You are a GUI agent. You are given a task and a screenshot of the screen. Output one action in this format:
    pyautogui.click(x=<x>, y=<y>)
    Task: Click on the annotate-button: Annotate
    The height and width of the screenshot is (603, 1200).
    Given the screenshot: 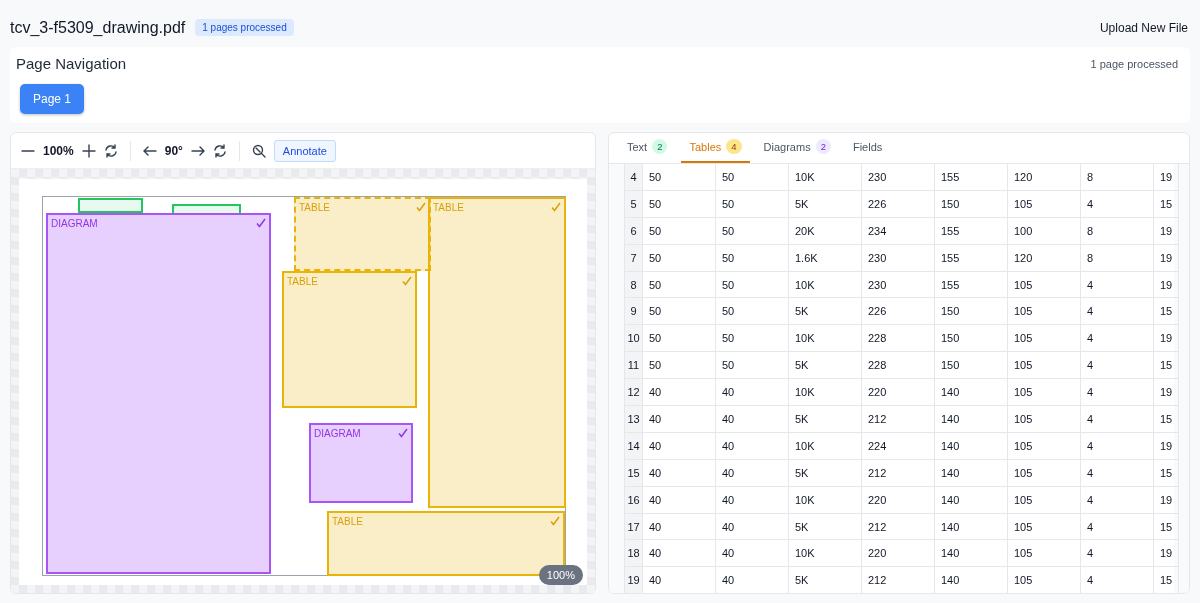 What is the action you would take?
    pyautogui.click(x=304, y=150)
    